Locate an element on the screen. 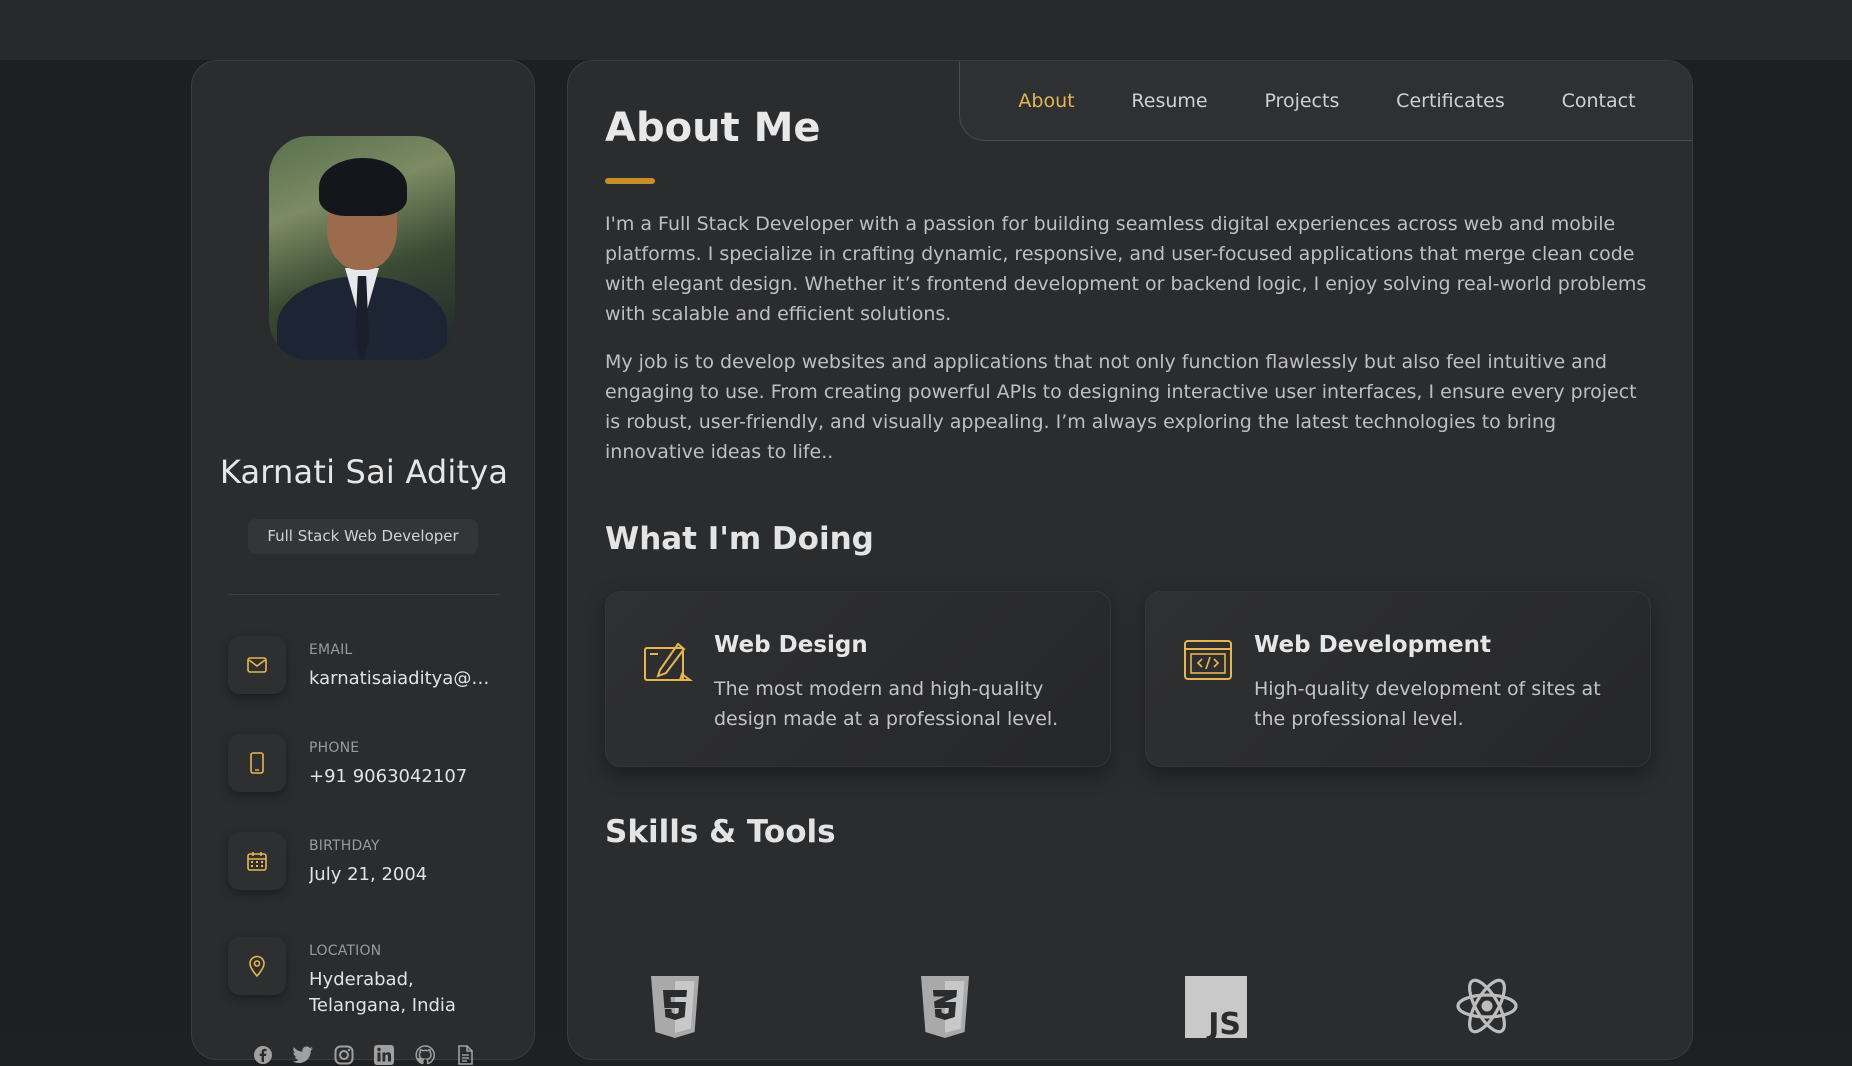 The image size is (1852, 1066). mail-icon is located at coordinates (257, 665).